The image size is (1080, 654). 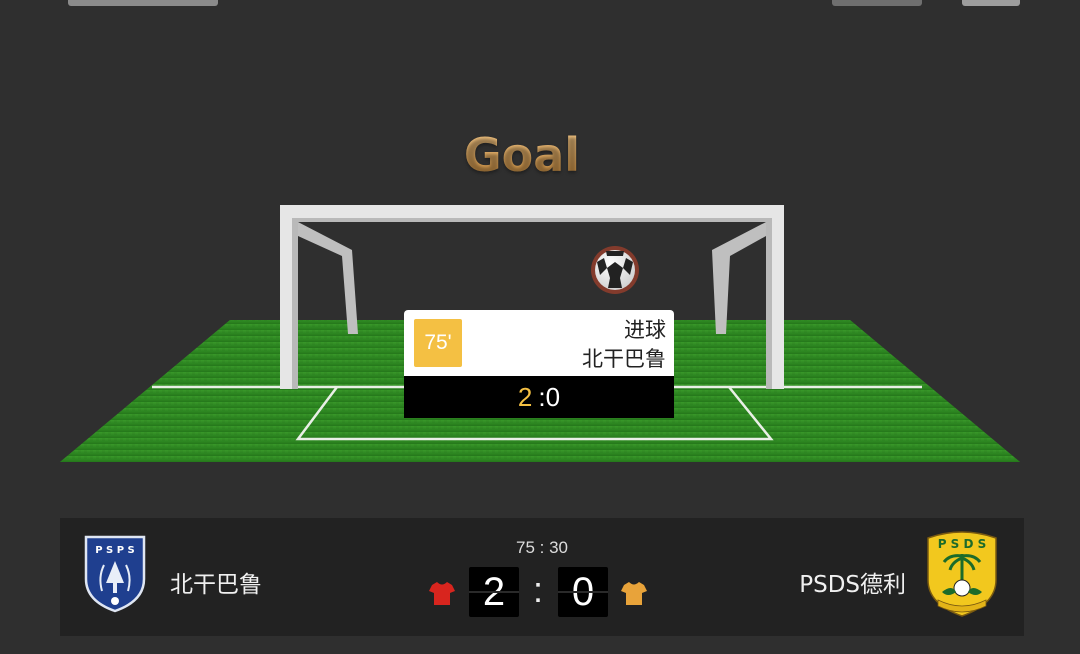 What do you see at coordinates (525, 397) in the screenshot?
I see `event-score-home: 2` at bounding box center [525, 397].